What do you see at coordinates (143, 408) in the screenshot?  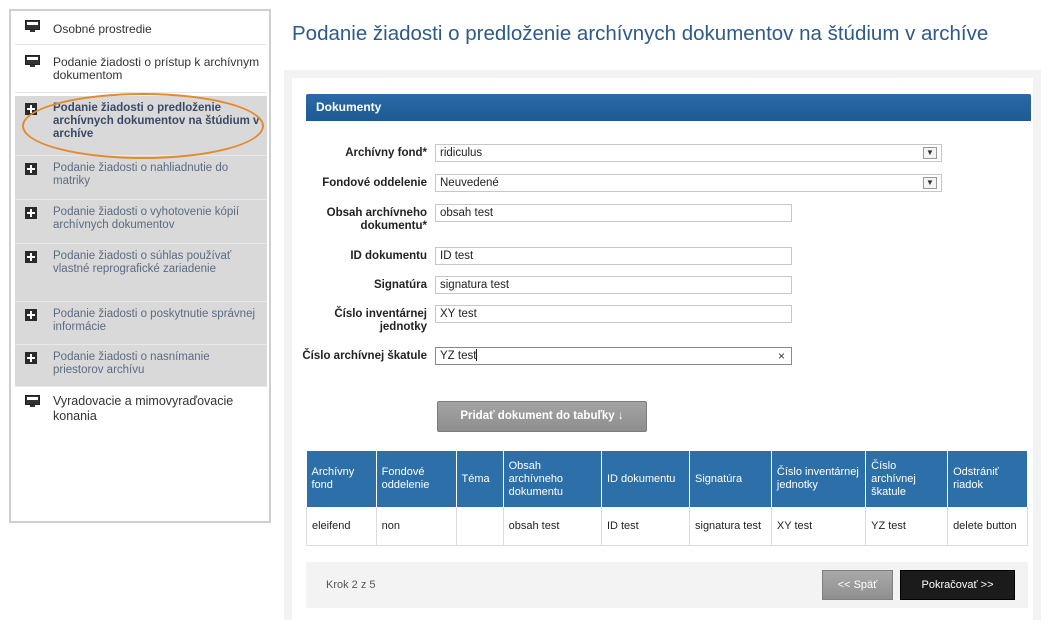 I see `sidebar-item-label: Vyradovacie a mimovyraďovacie konania` at bounding box center [143, 408].